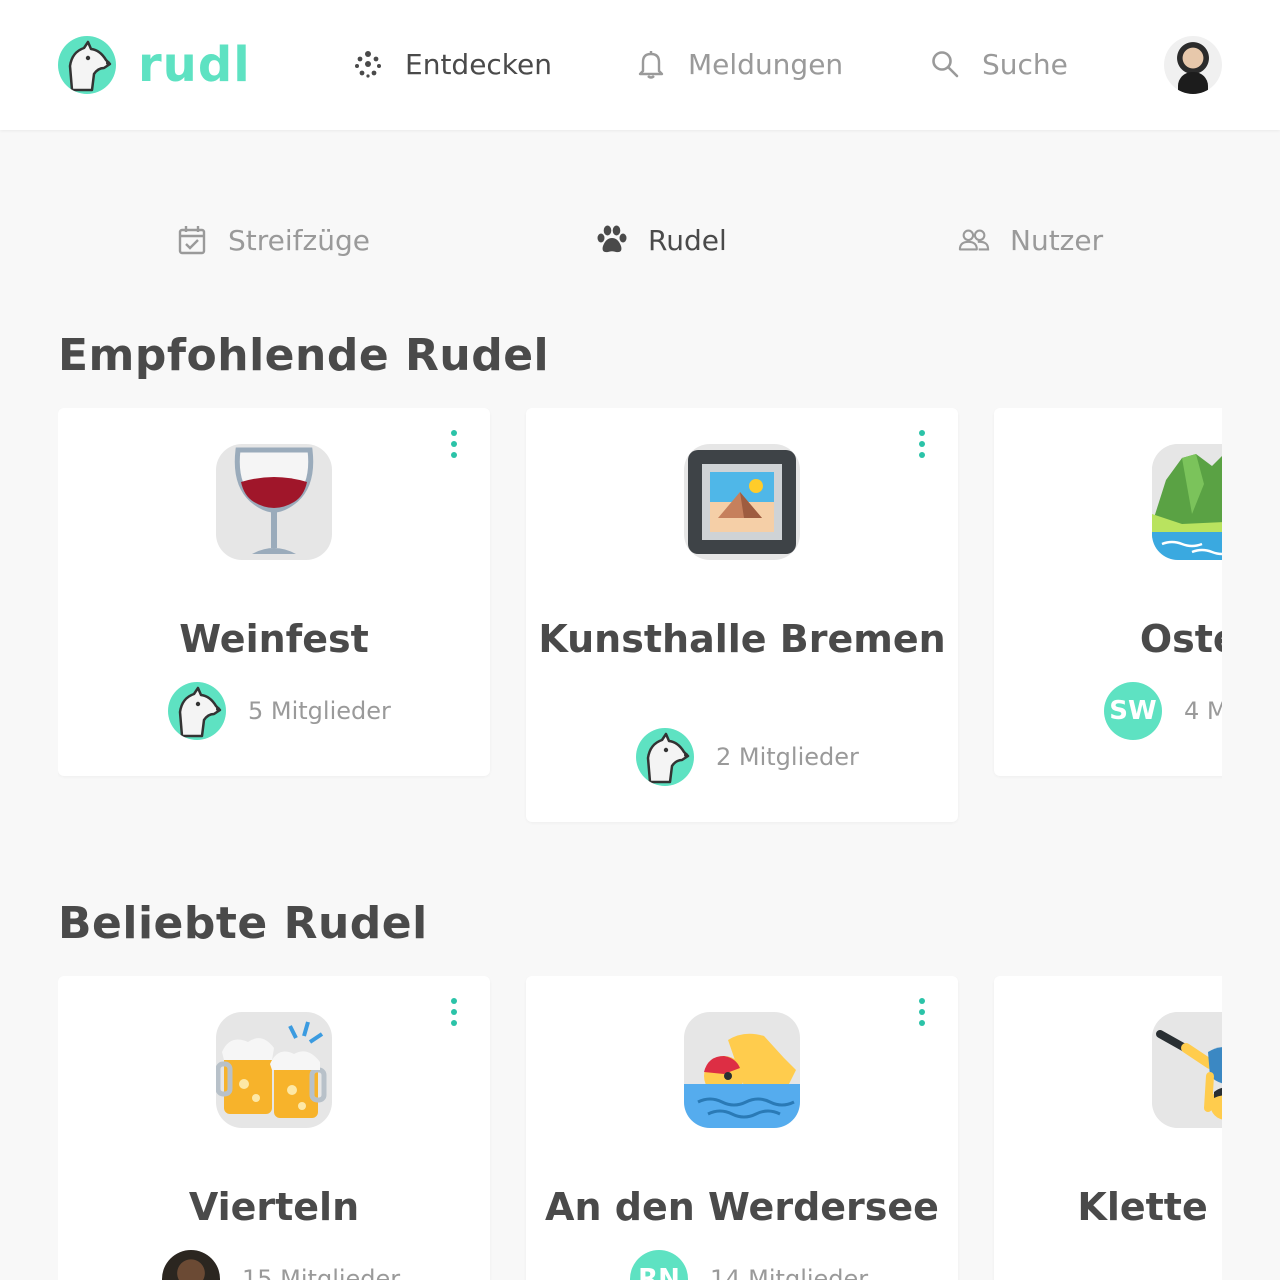 Image resolution: width=1280 pixels, height=1280 pixels. What do you see at coordinates (1203, 711) in the screenshot?
I see `member-count: 4 M` at bounding box center [1203, 711].